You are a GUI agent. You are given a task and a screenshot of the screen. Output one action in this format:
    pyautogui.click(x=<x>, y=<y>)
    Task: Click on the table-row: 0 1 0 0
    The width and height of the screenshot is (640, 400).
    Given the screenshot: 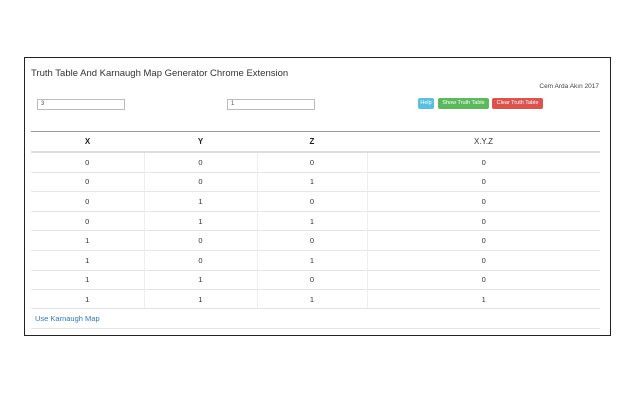 What is the action you would take?
    pyautogui.click(x=315, y=201)
    